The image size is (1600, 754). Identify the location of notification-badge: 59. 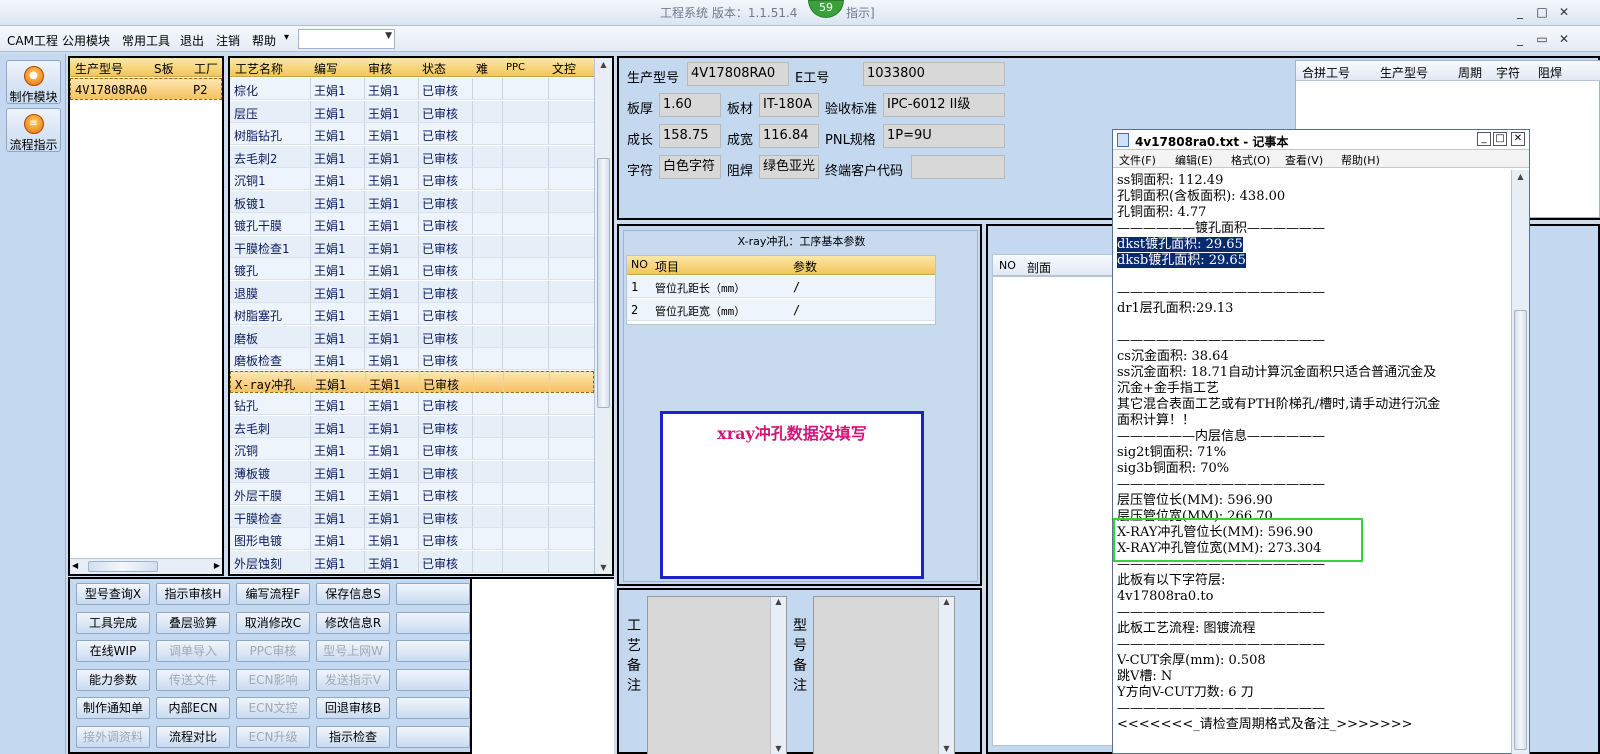
(826, 9).